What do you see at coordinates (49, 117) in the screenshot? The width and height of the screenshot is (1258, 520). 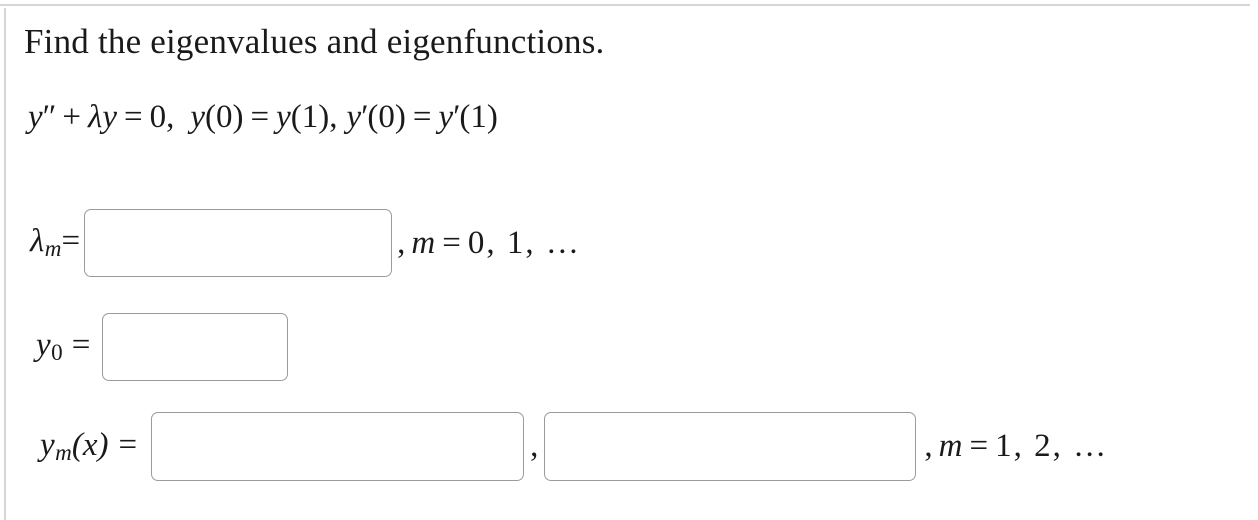 I see `equation-double-prime: ″` at bounding box center [49, 117].